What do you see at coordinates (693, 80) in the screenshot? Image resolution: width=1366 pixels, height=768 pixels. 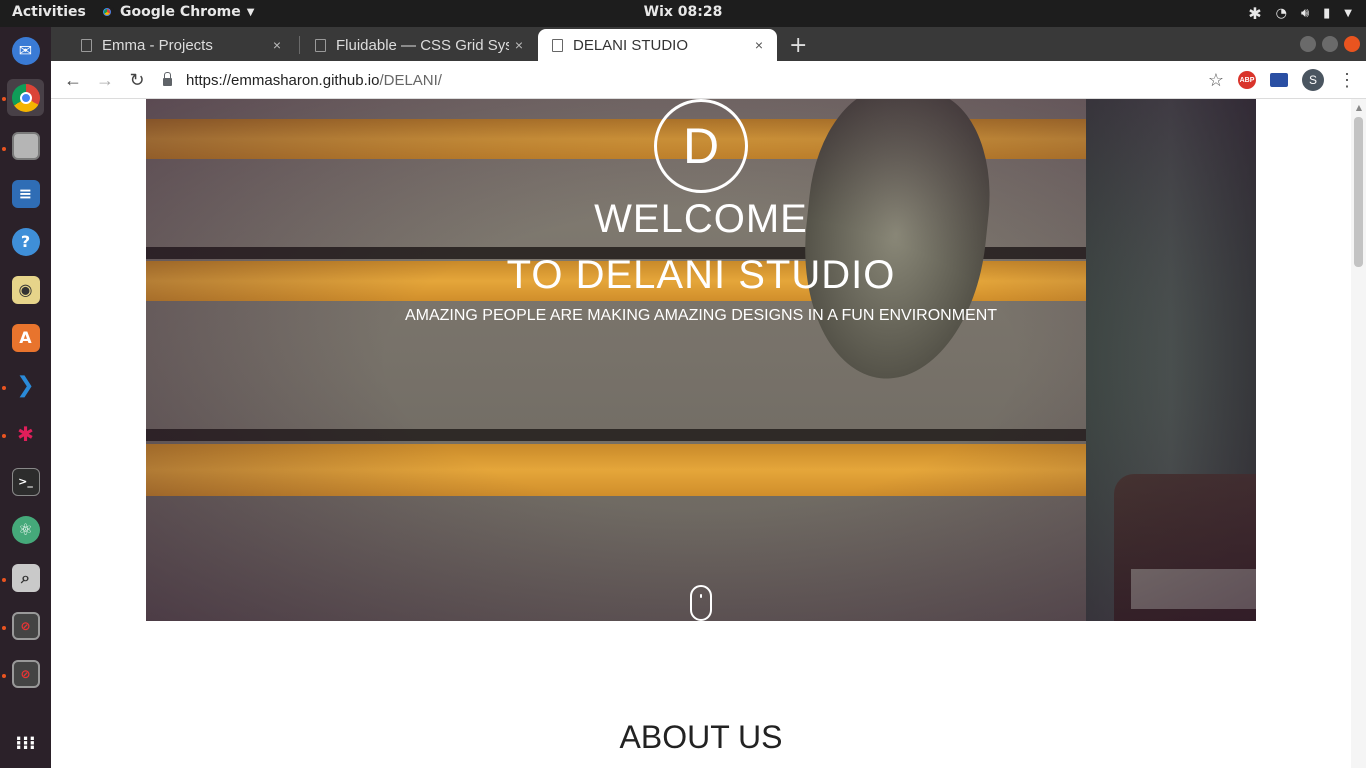 I see `address-bar: https://emmasharon.github.io/DELANI/` at bounding box center [693, 80].